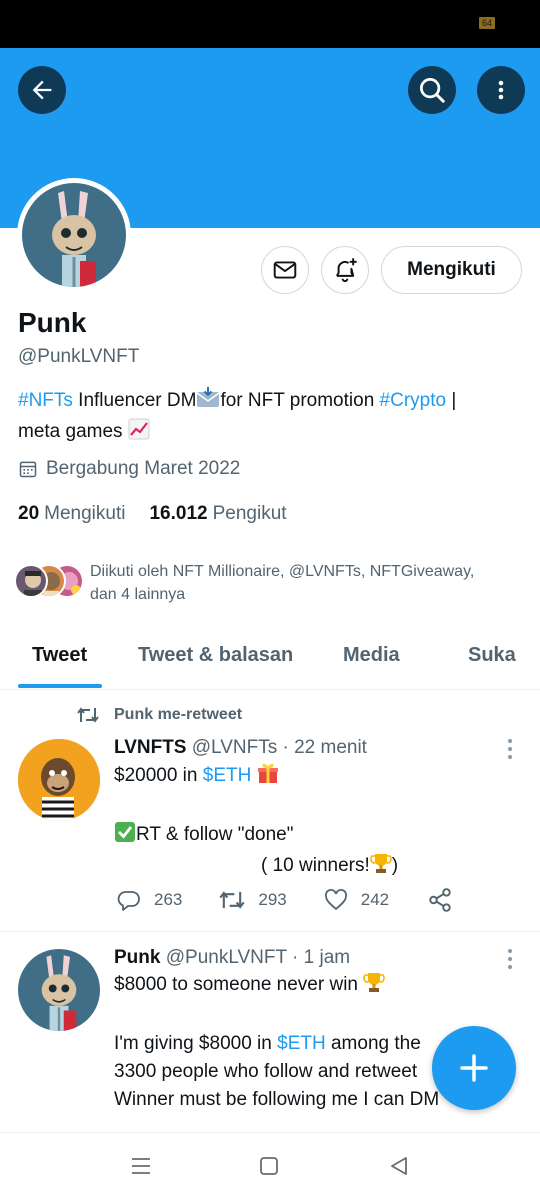 This screenshot has width=540, height=1200. I want to click on more-options-button, so click(501, 90).